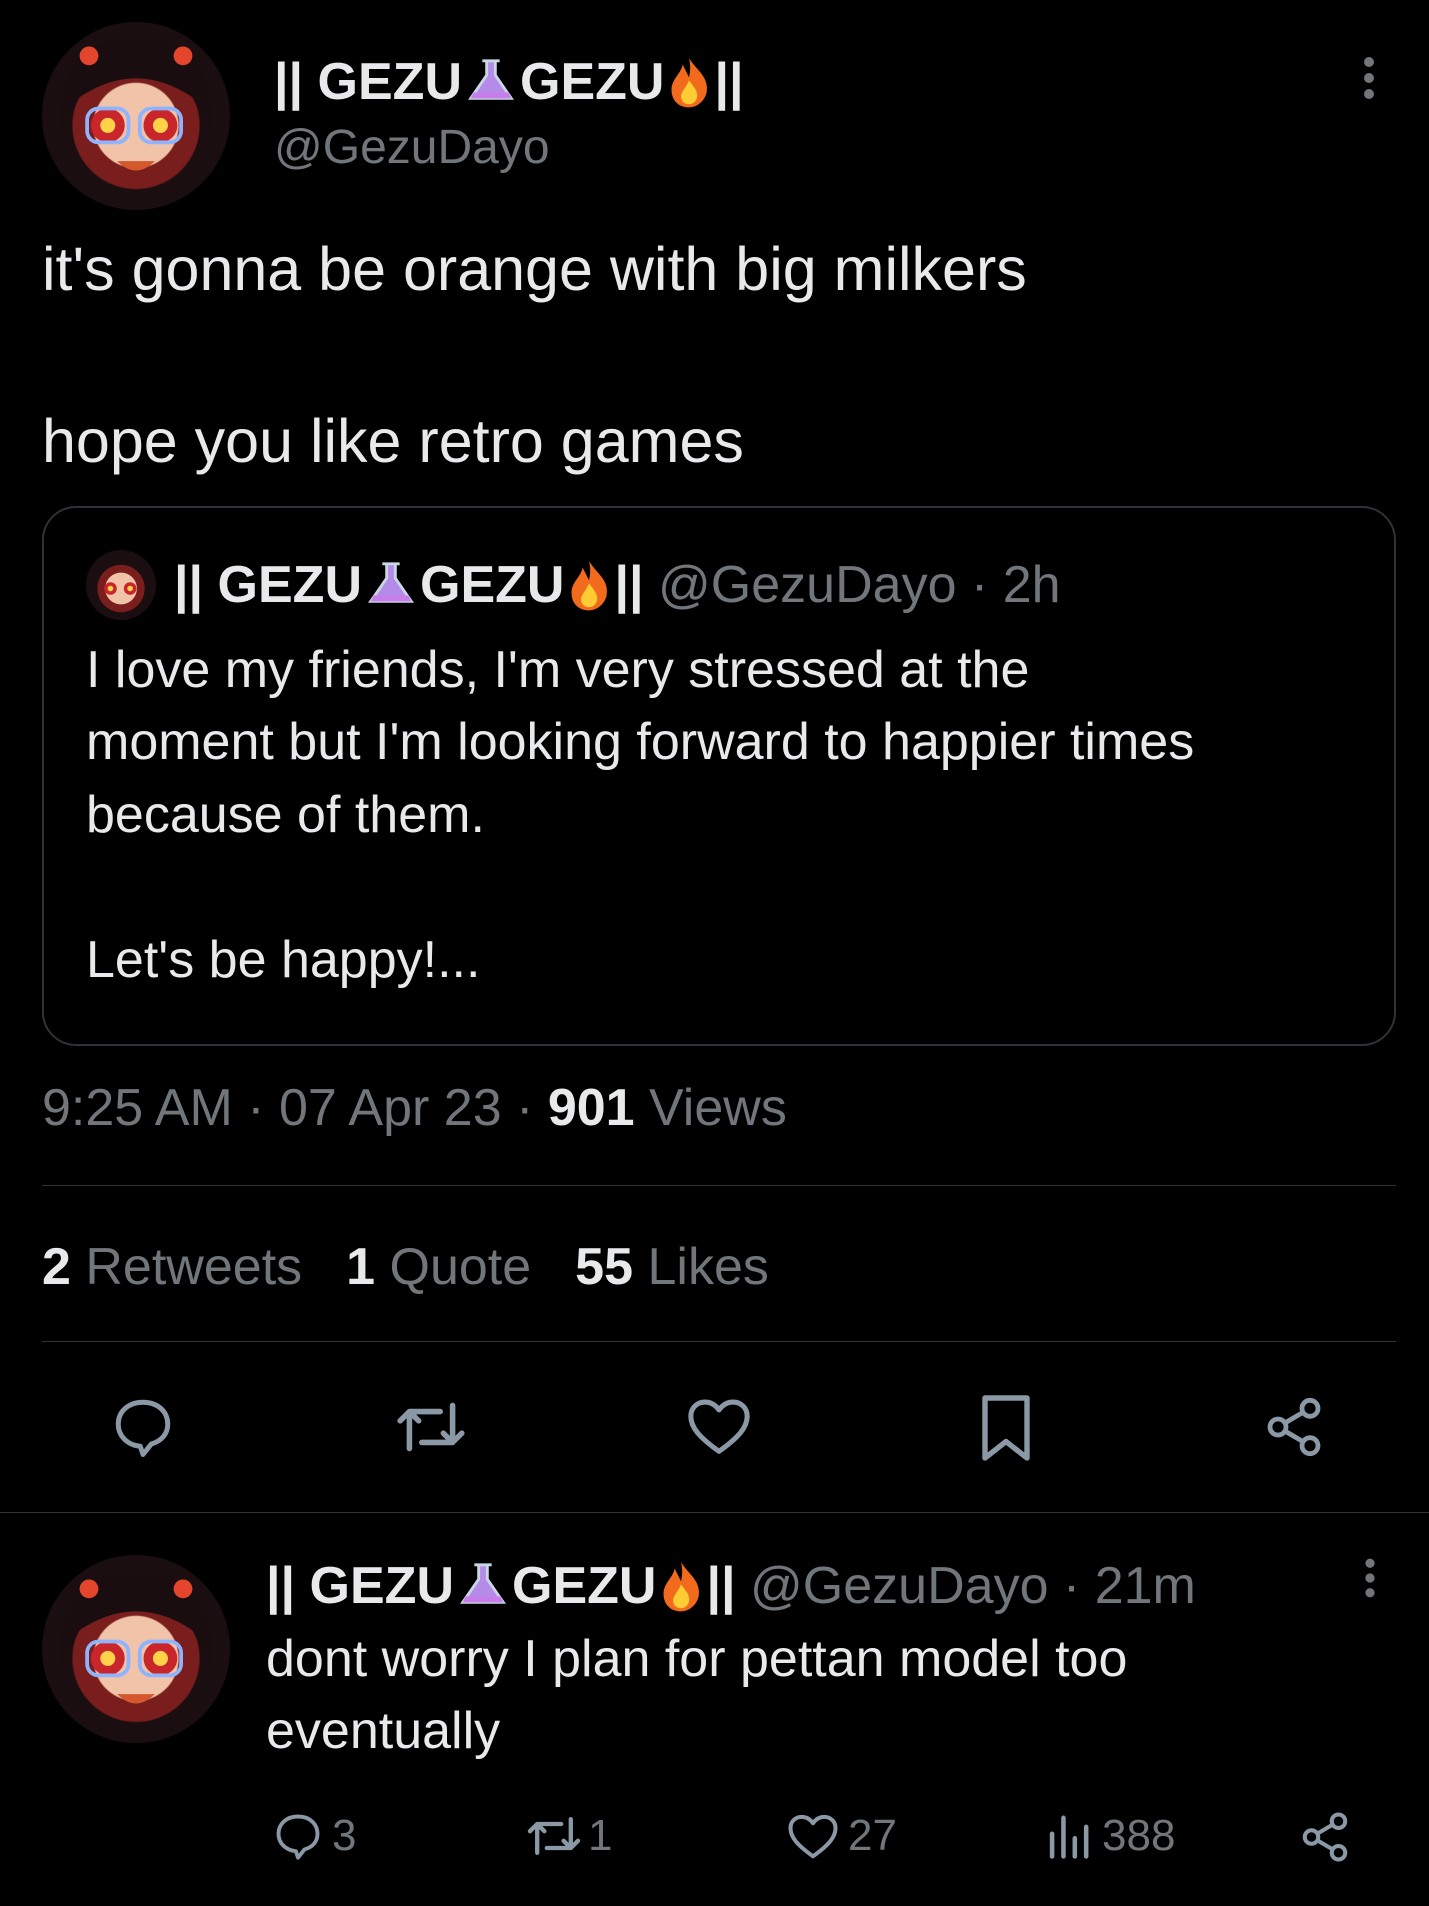 Image resolution: width=1429 pixels, height=1906 pixels. Describe the element at coordinates (56, 1267) in the screenshot. I see `retweets-count: 2` at that location.